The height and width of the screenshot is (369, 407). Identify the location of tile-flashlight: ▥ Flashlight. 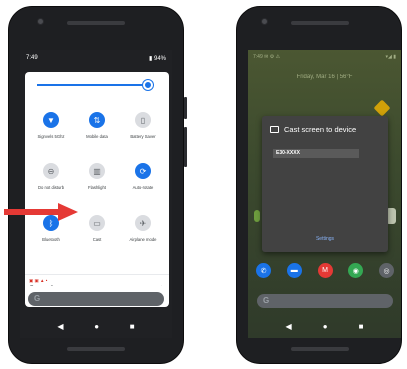
(97, 176).